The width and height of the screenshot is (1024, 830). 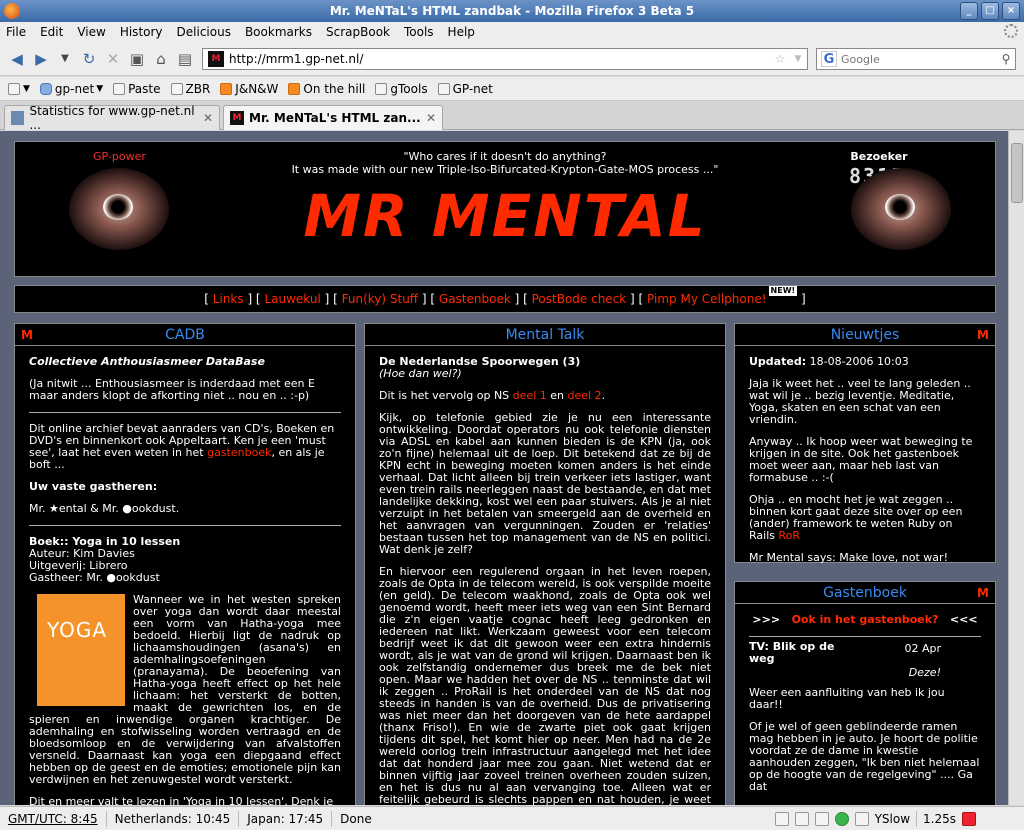 I want to click on bookmark-jnw: J&N&W, so click(x=249, y=89).